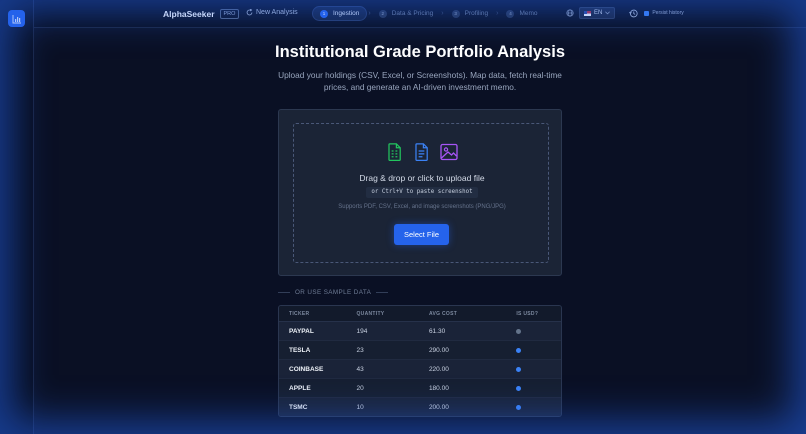  I want to click on document-file-icon, so click(421, 152).